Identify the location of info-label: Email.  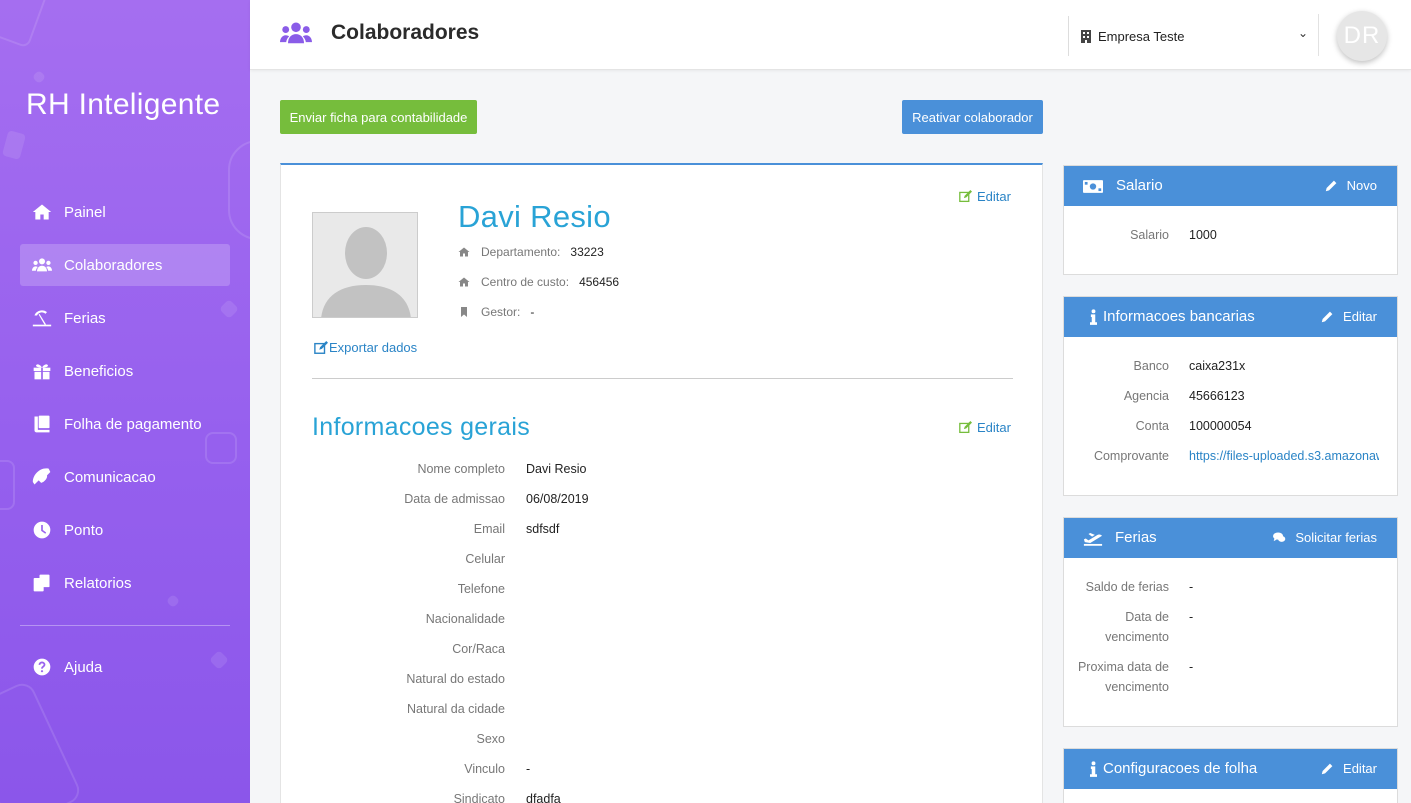
(489, 529).